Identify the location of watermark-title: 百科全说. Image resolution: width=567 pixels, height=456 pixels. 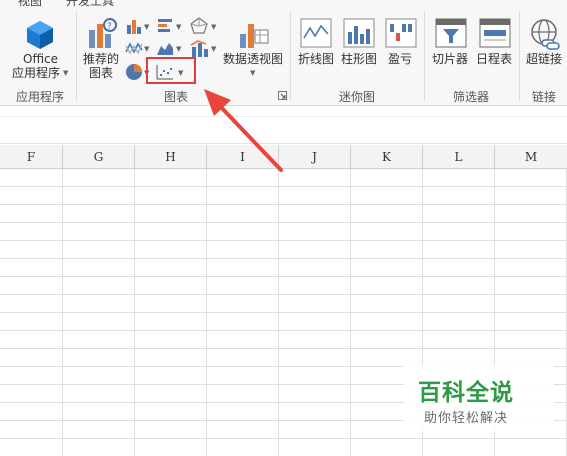
(466, 393).